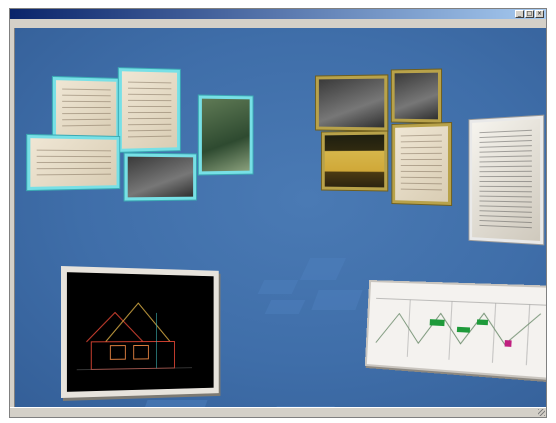 This screenshot has height=423, width=556. I want to click on sheet-diagram, so click(456, 328).